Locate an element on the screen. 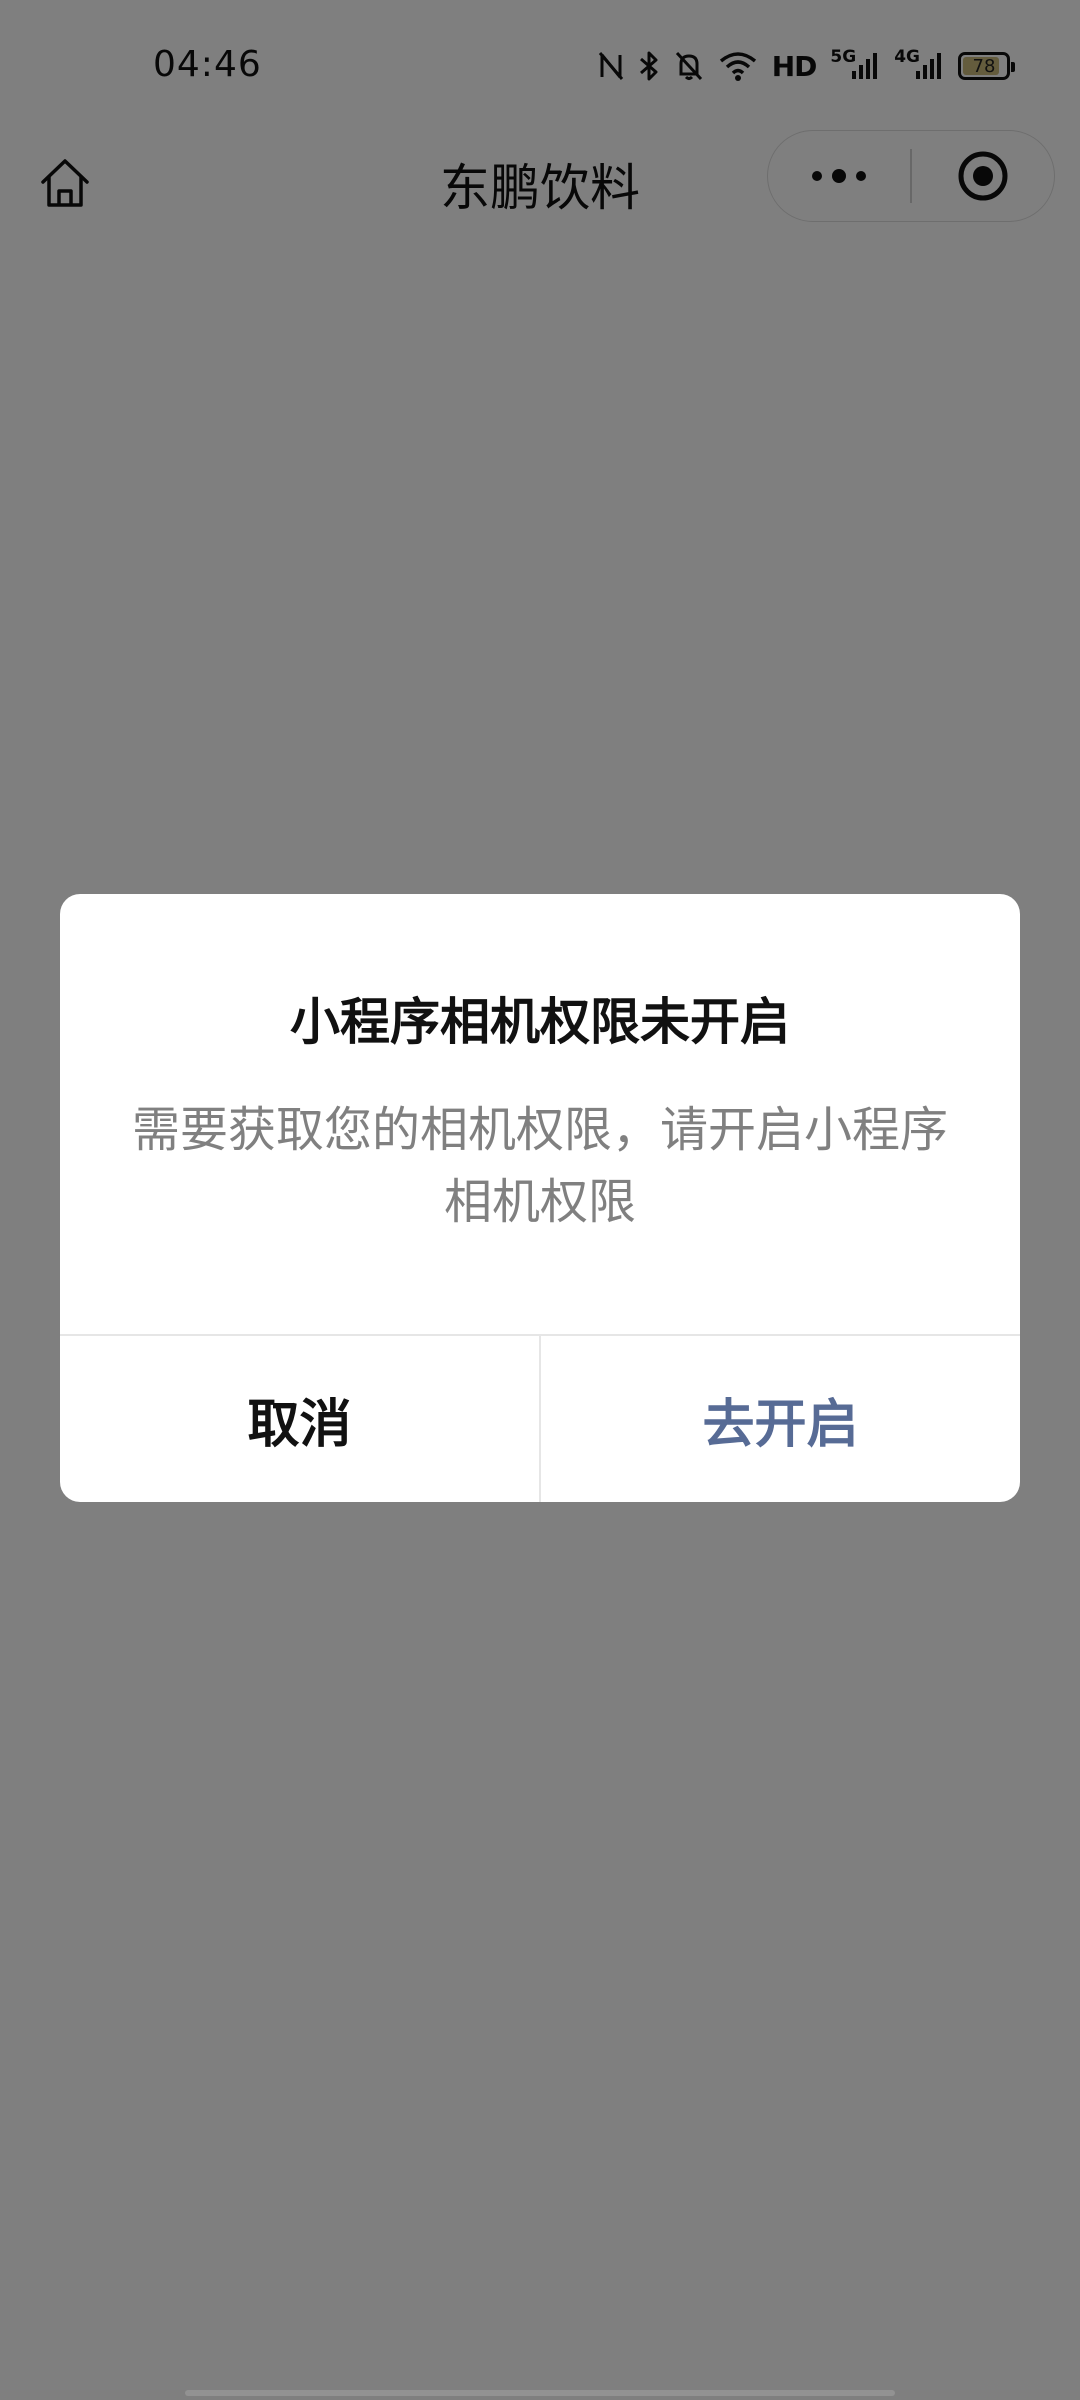 Image resolution: width=1080 pixels, height=2400 pixels. battery-percent: 78 is located at coordinates (984, 66).